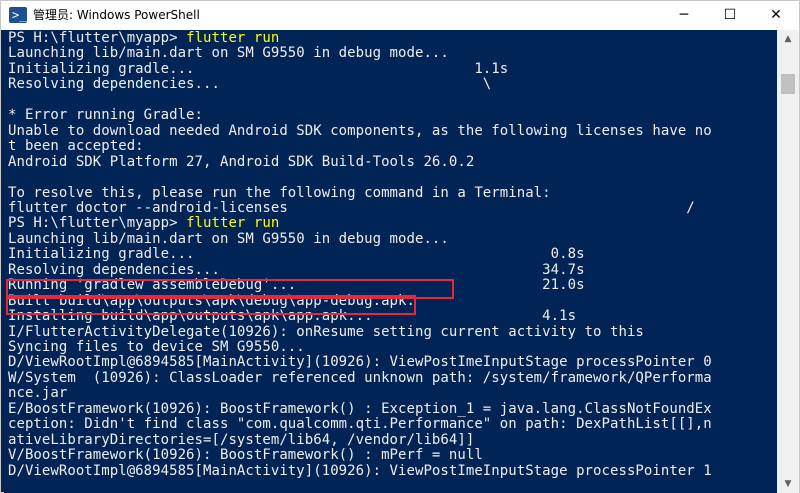  Describe the element at coordinates (400, 15) in the screenshot. I see `title-bar: >_ 管理员: Windows PowerShell ─ ☐ ✕` at that location.